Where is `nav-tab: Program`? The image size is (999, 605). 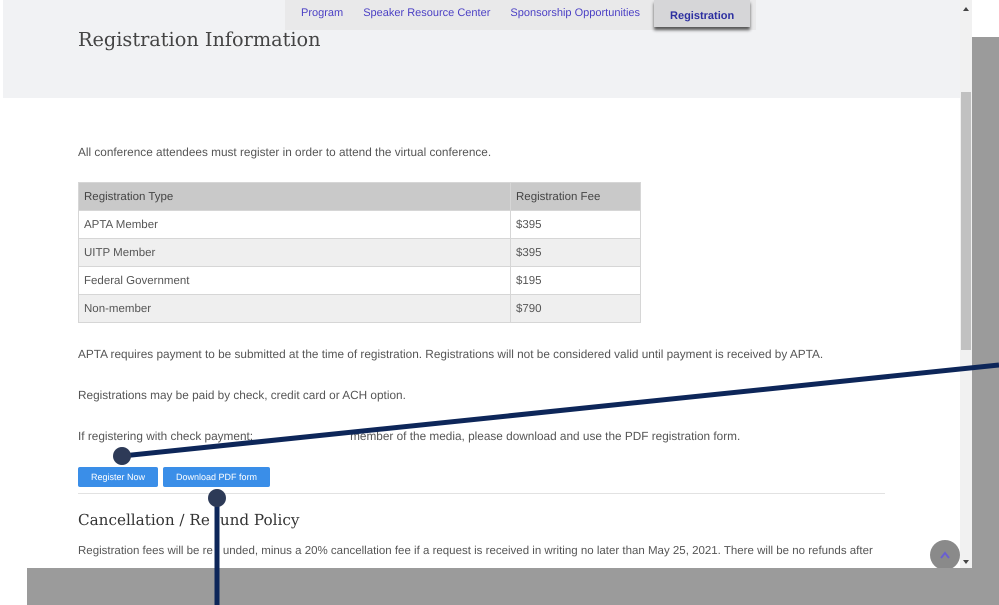 nav-tab: Program is located at coordinates (322, 15).